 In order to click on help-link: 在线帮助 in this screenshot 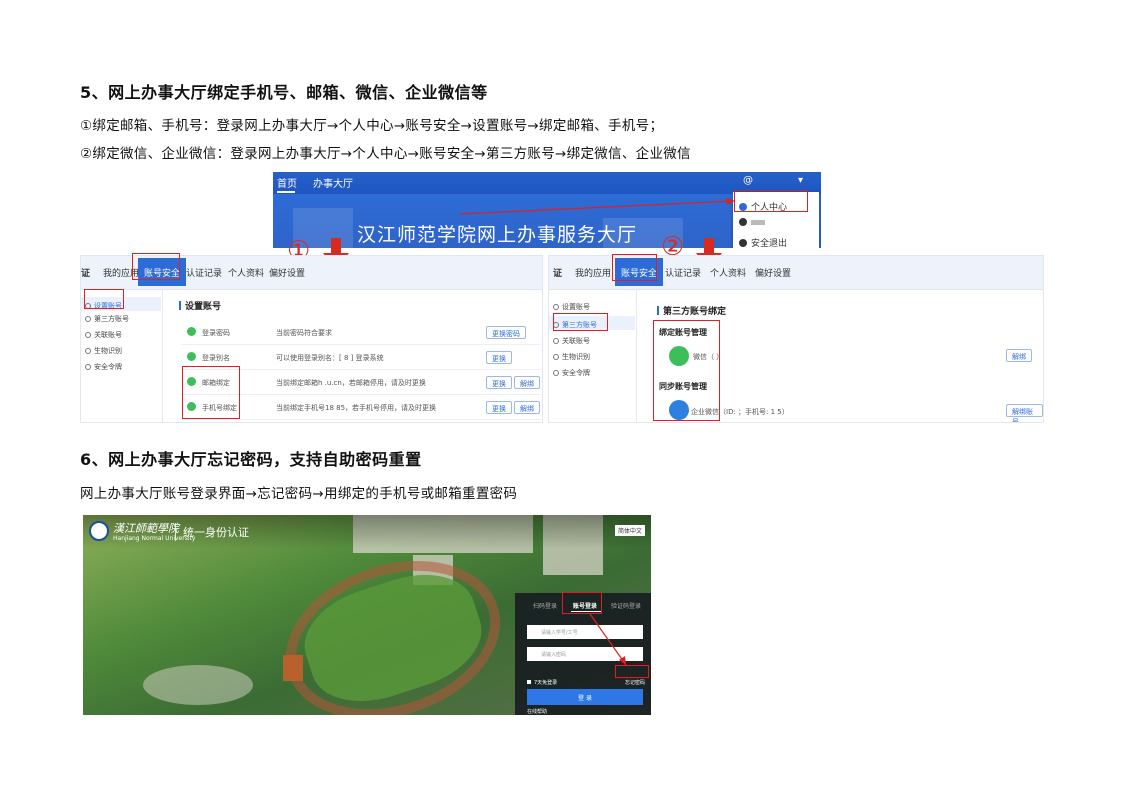, I will do `click(537, 711)`.